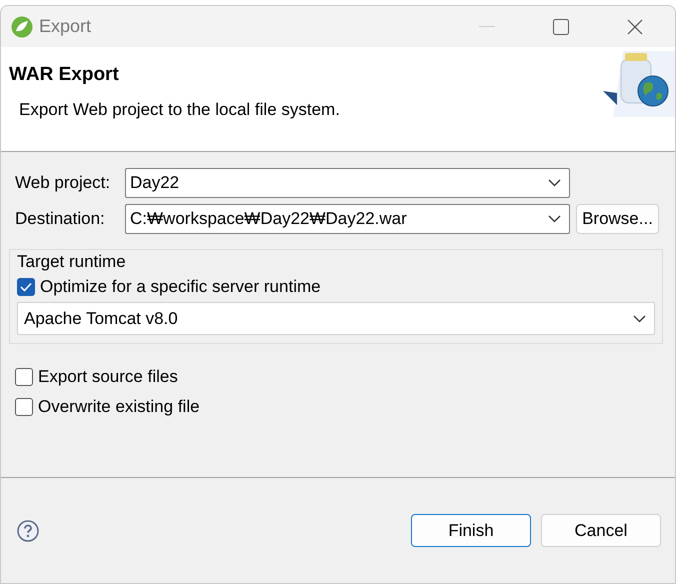 The width and height of the screenshot is (676, 584). I want to click on window-title: Export, so click(65, 26).